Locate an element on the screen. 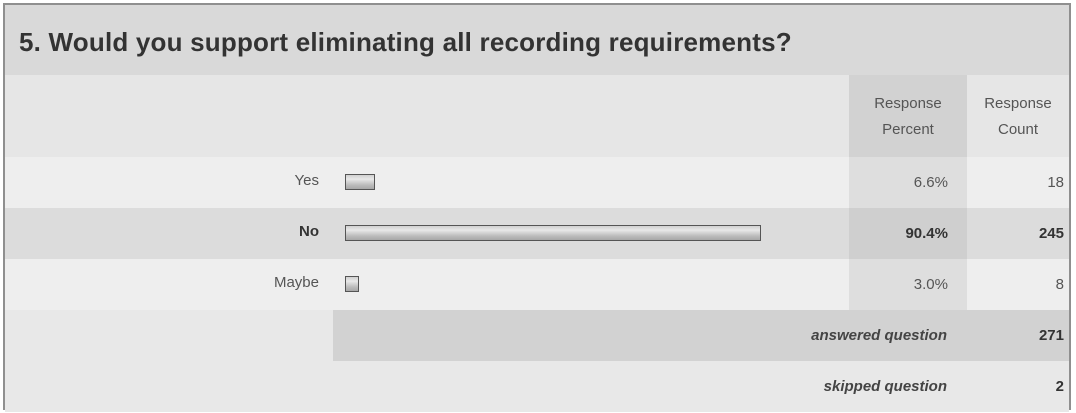  answered-row: answered question 271 is located at coordinates (537, 335).